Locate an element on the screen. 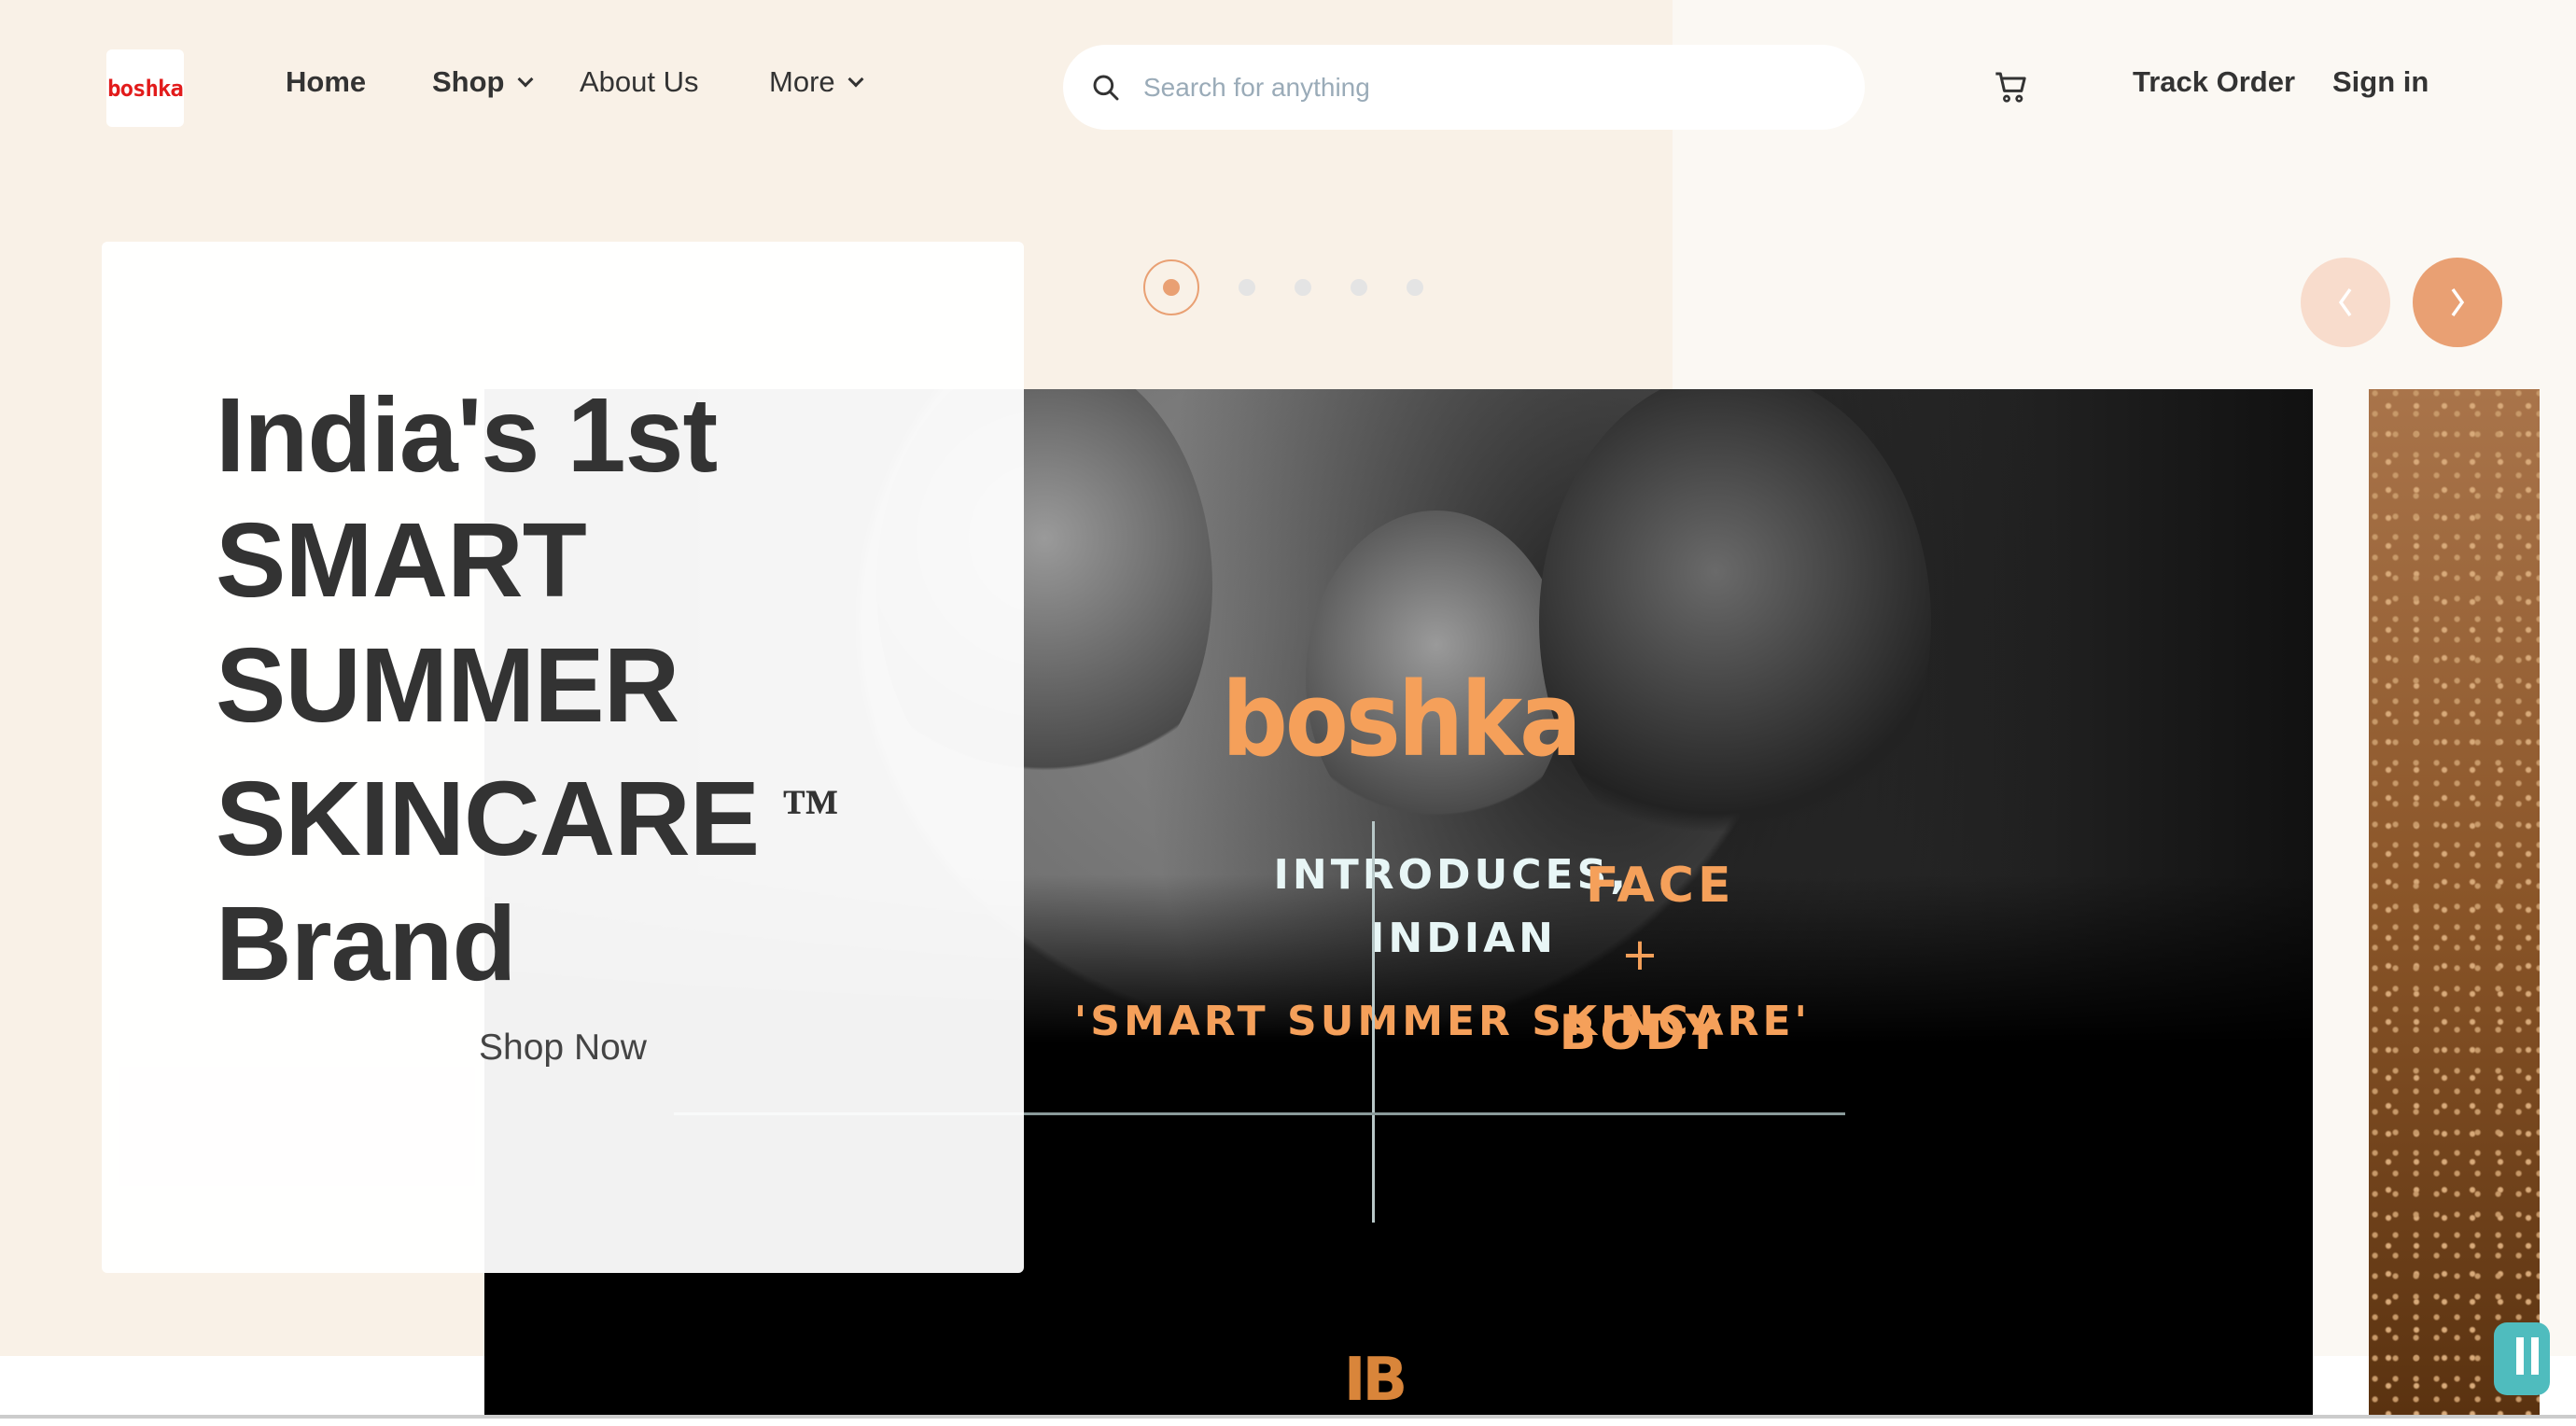 The width and height of the screenshot is (2576, 1426). slide-text-face: FACE is located at coordinates (1660, 886).